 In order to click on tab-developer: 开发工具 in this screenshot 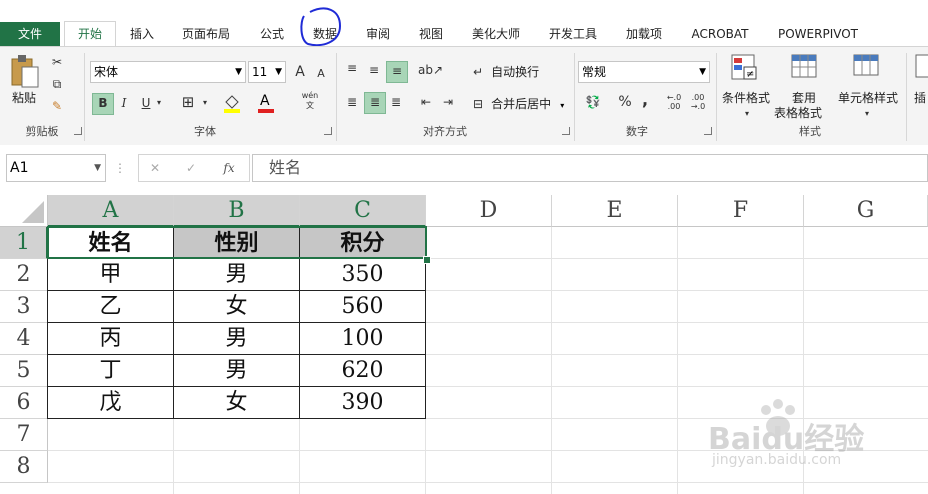, I will do `click(573, 34)`.